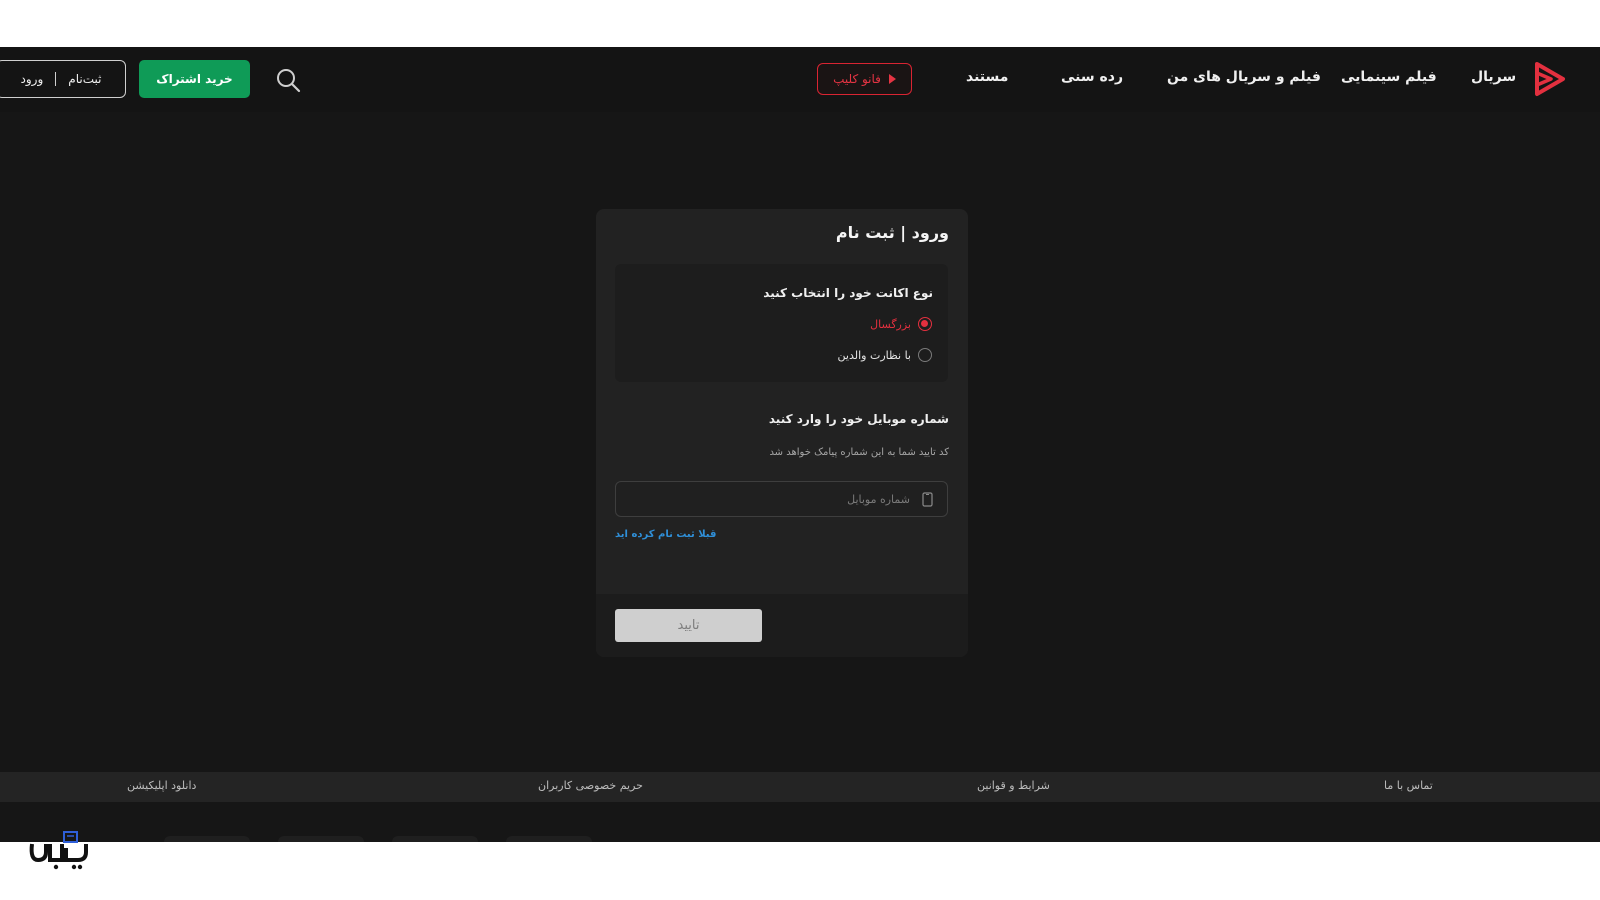 This screenshot has width=1600, height=900. I want to click on clip-label: فانو کلیپ, so click(857, 79).